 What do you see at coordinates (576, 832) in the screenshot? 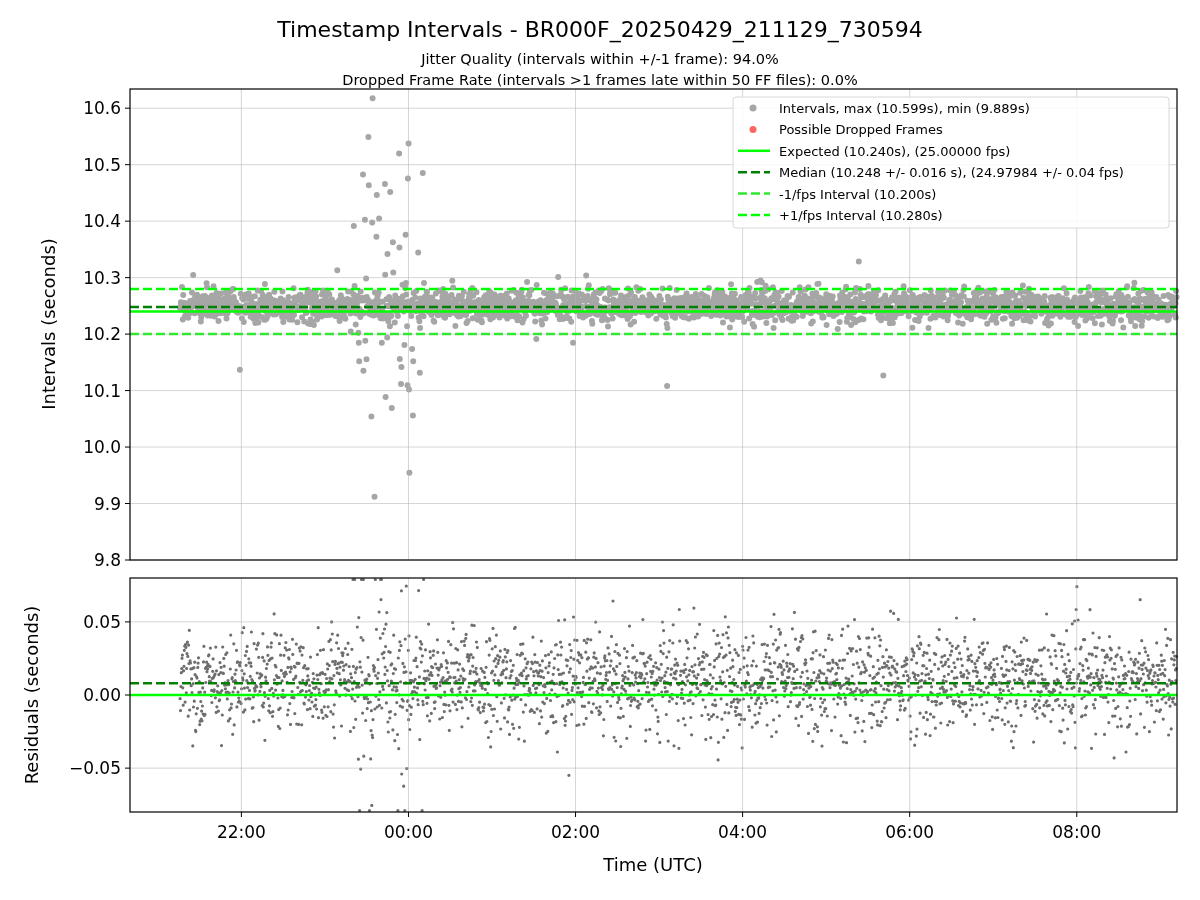
I see `x-tick-label: 02:00` at bounding box center [576, 832].